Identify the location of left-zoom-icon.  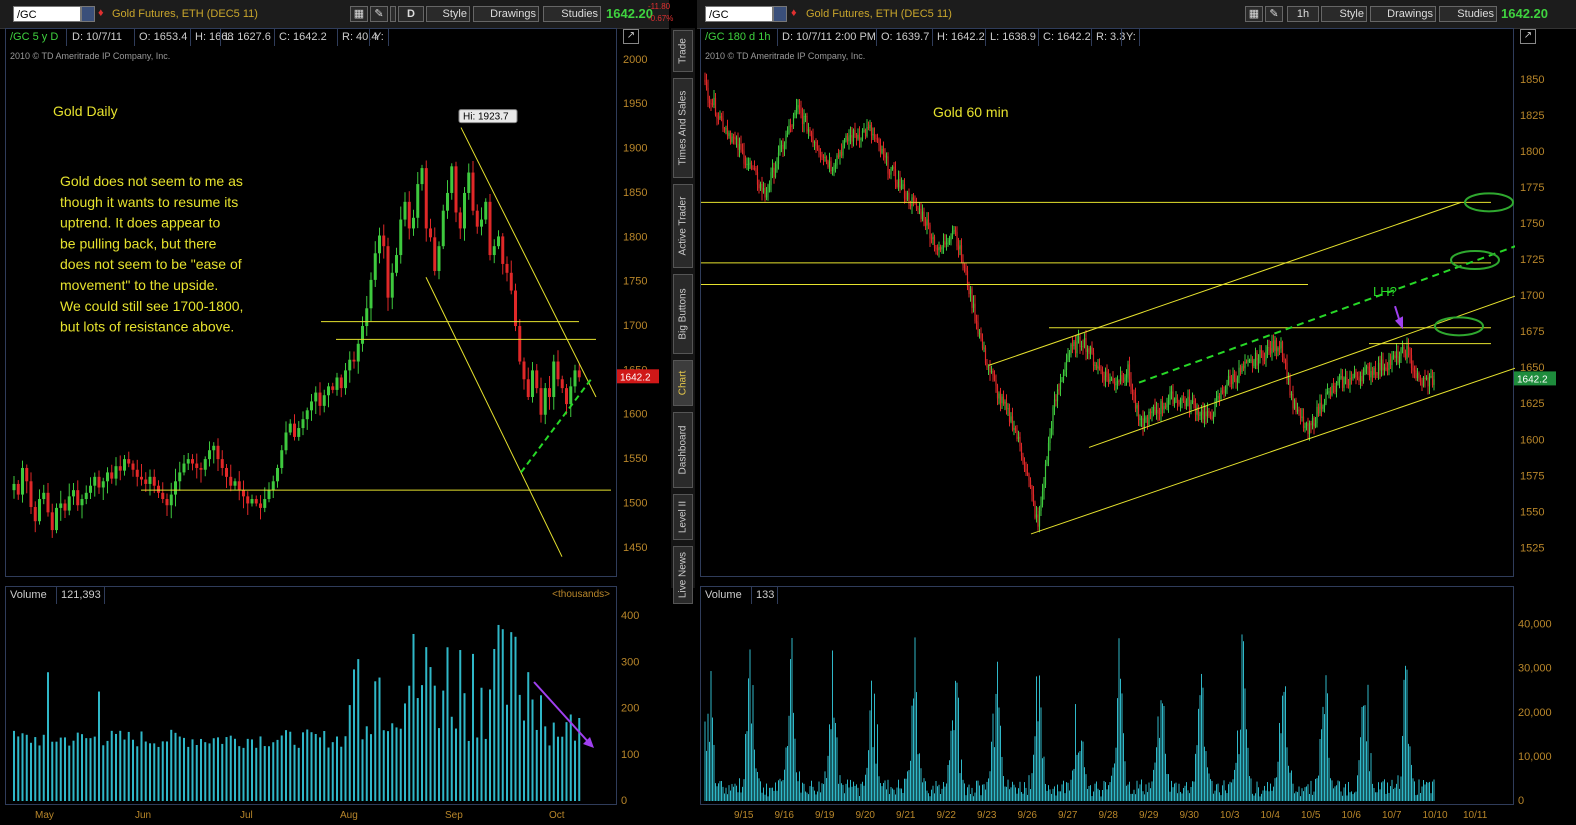
(393, 14).